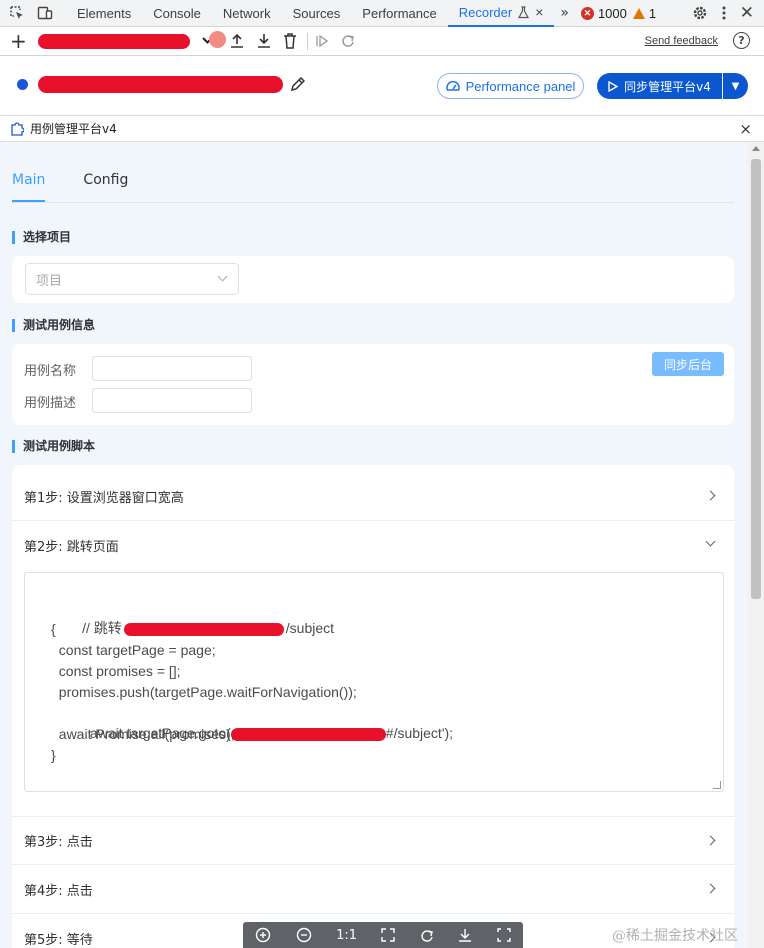 Image resolution: width=764 pixels, height=948 pixels. I want to click on performance-panel-button: Performance panel, so click(510, 86).